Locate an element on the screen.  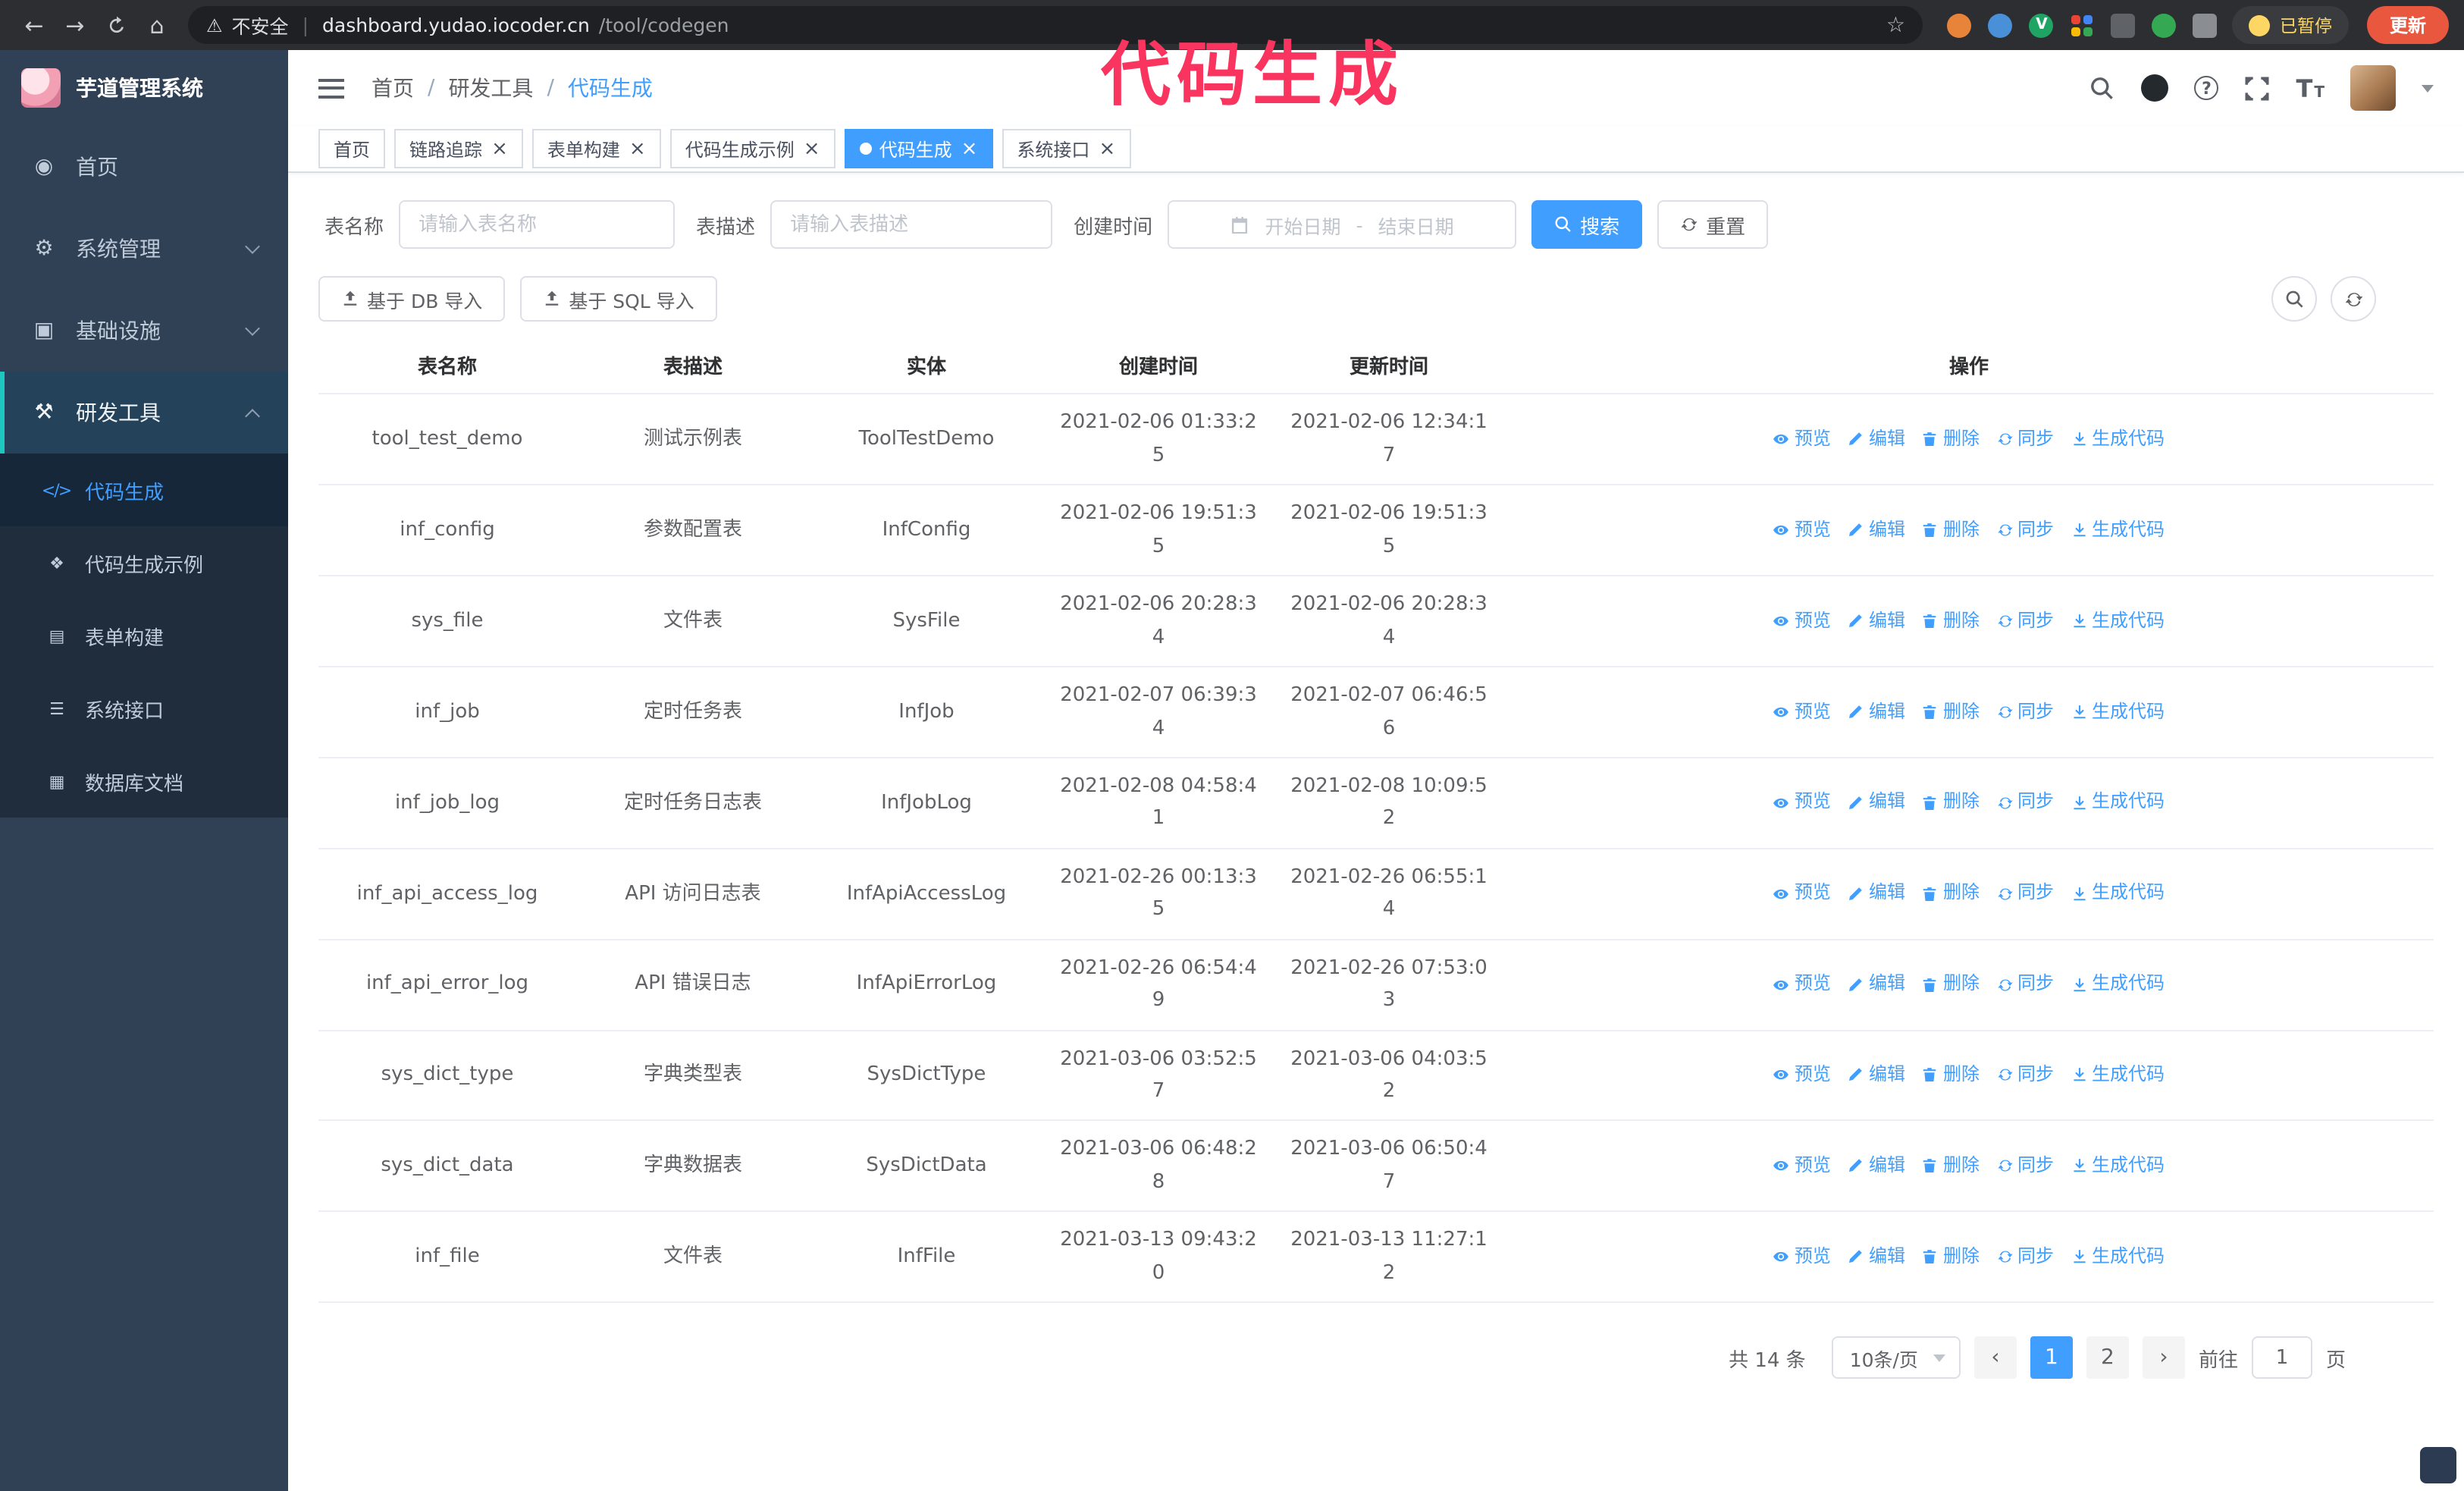
extension-vue-icon: V is located at coordinates (2042, 25).